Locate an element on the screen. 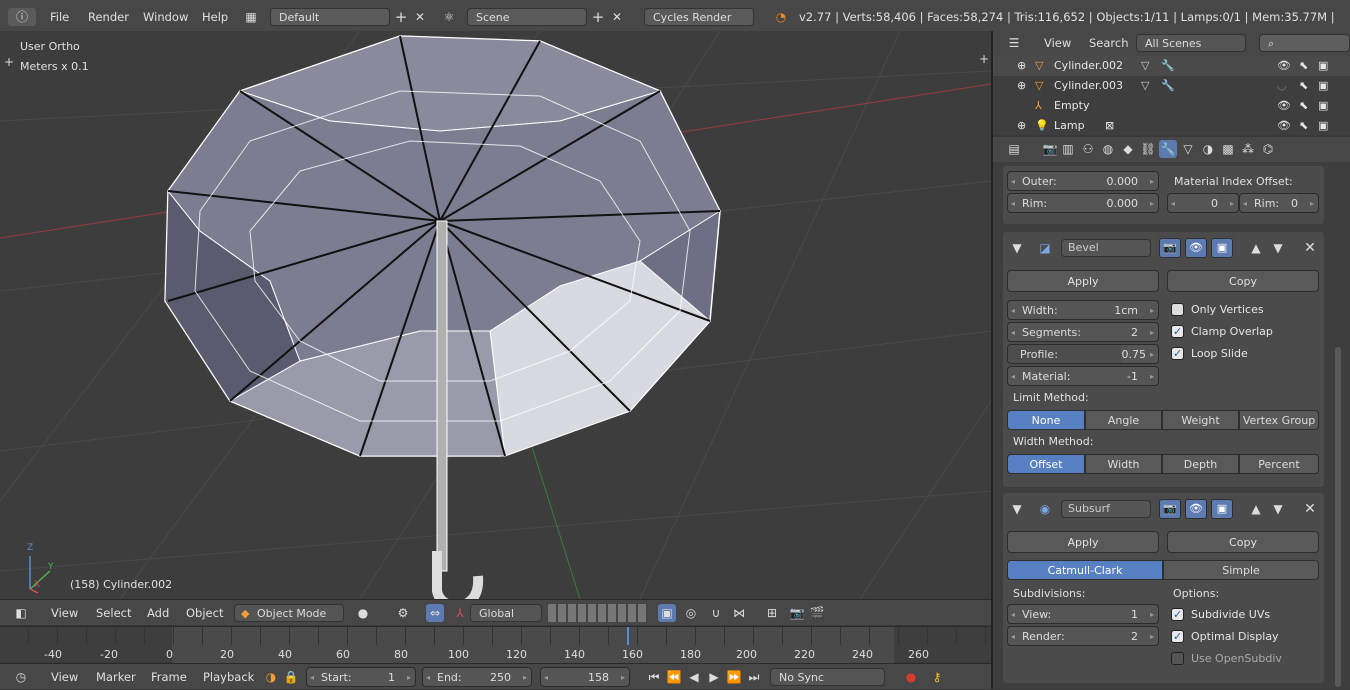 The width and height of the screenshot is (1350, 690). tab-object-icon: ◆ is located at coordinates (1128, 149).